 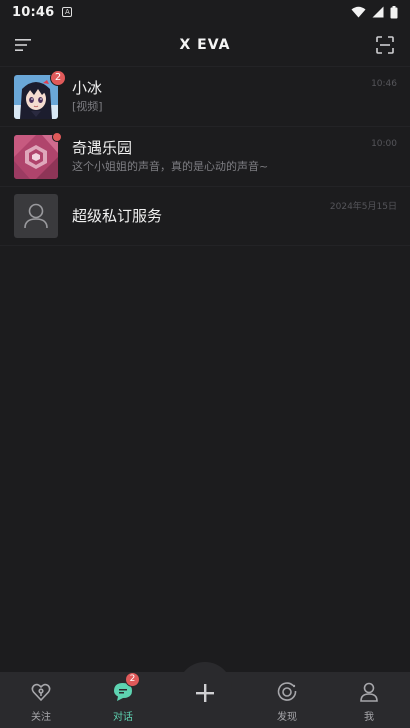 I want to click on conversation-time: 2024年5月15日, so click(x=363, y=207).